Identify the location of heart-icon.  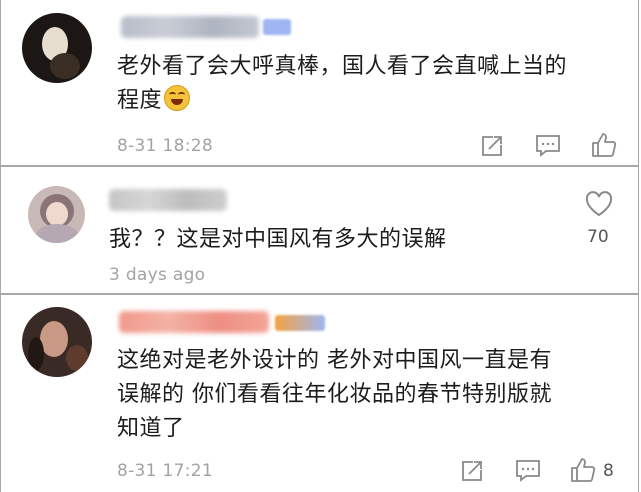
(599, 204).